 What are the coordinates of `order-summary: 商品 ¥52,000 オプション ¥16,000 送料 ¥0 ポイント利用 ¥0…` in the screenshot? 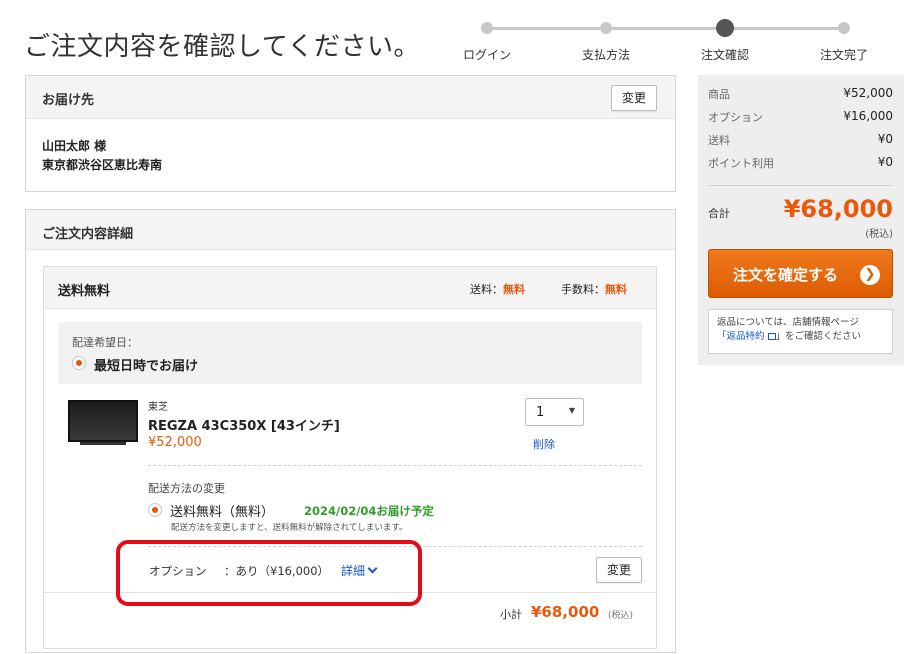 It's located at (801, 220).